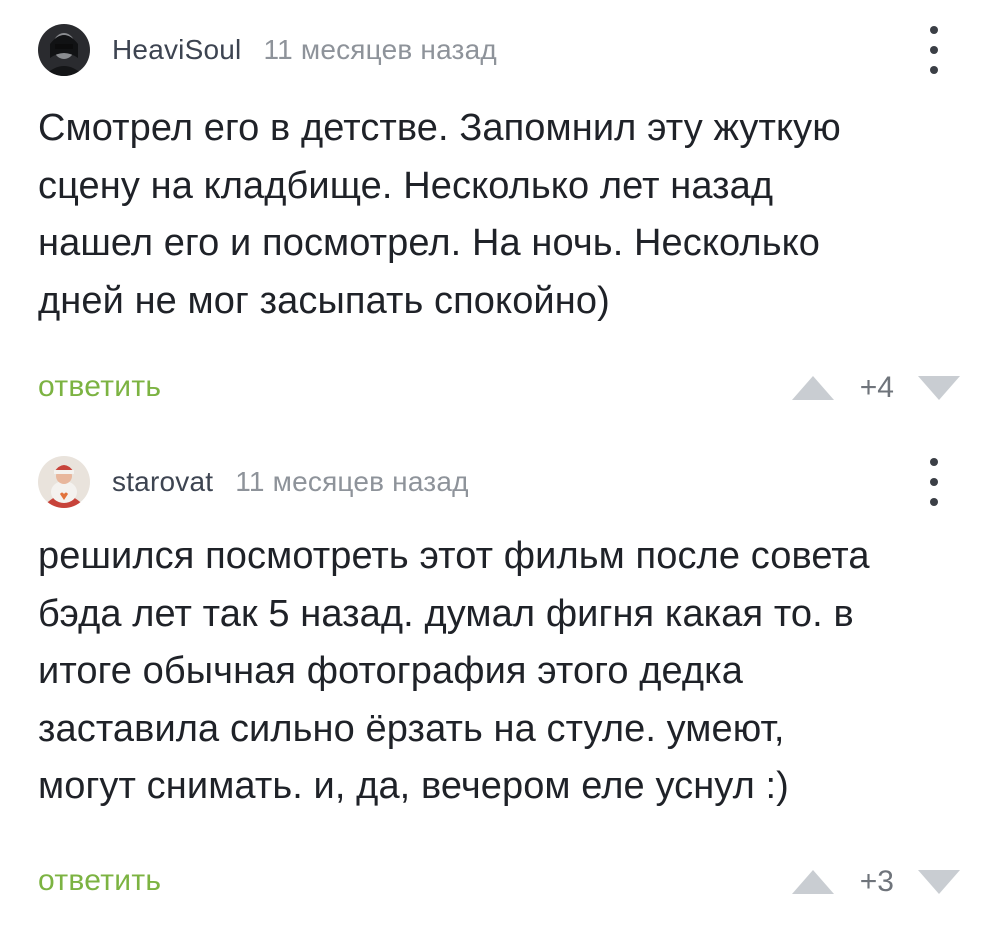 Image resolution: width=1000 pixels, height=938 pixels. What do you see at coordinates (162, 482) in the screenshot?
I see `username: starovat` at bounding box center [162, 482].